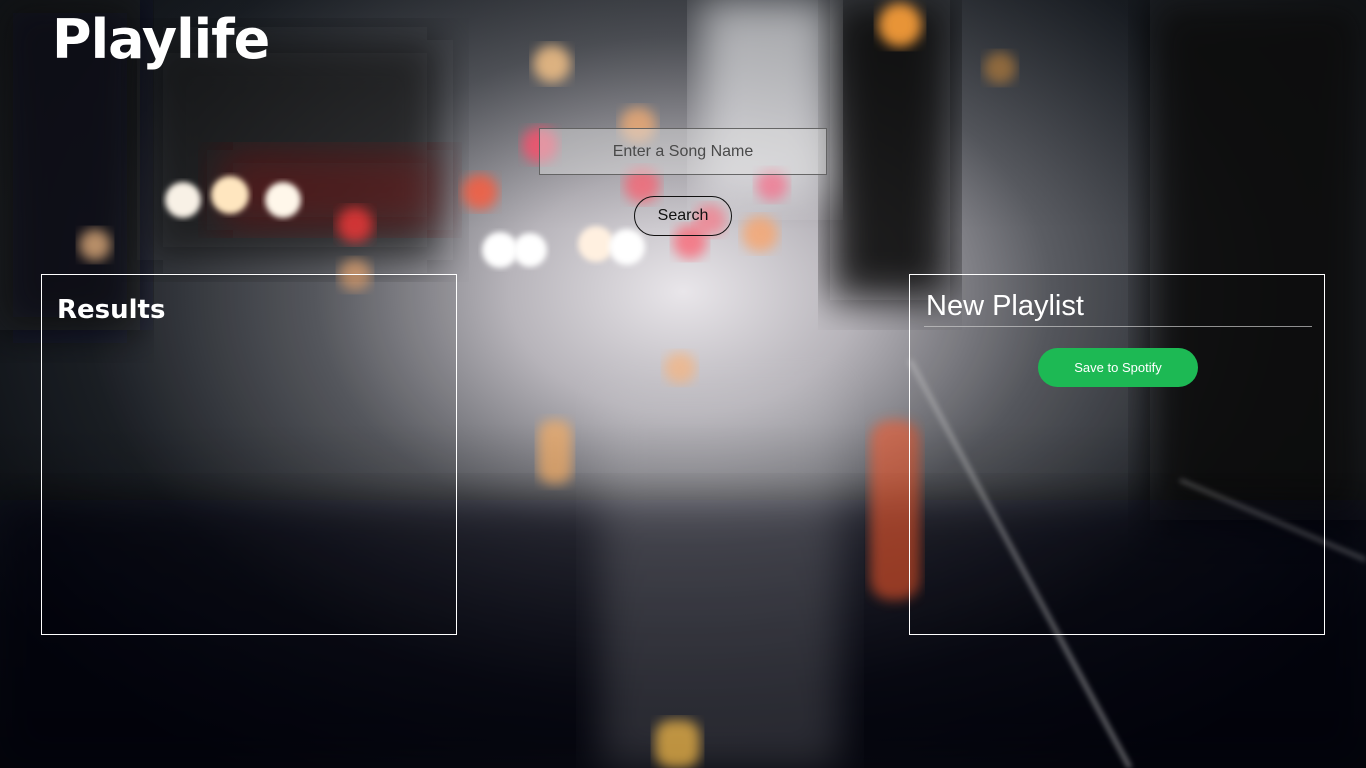 The height and width of the screenshot is (768, 1366). Describe the element at coordinates (1117, 454) in the screenshot. I see `playlist-panel: Save to Spotify` at that location.